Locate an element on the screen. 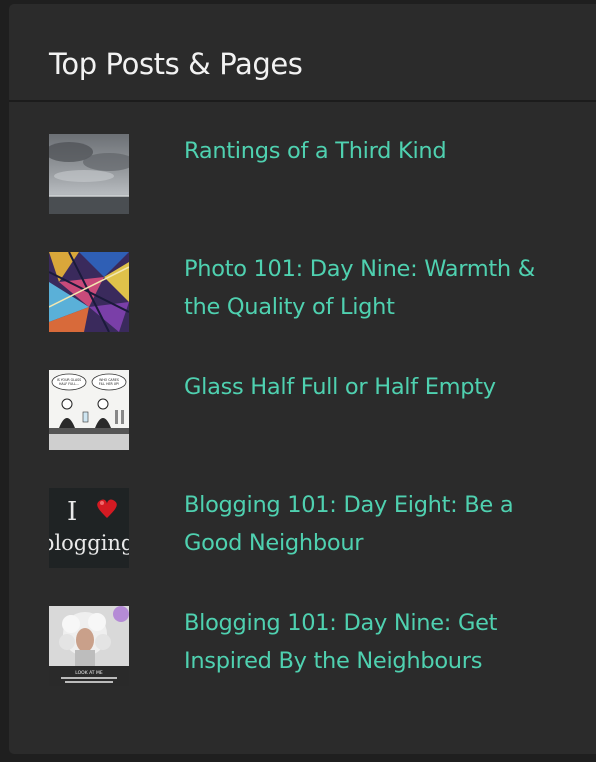 Image resolution: width=596 pixels, height=762 pixels. title-divider is located at coordinates (302, 101).